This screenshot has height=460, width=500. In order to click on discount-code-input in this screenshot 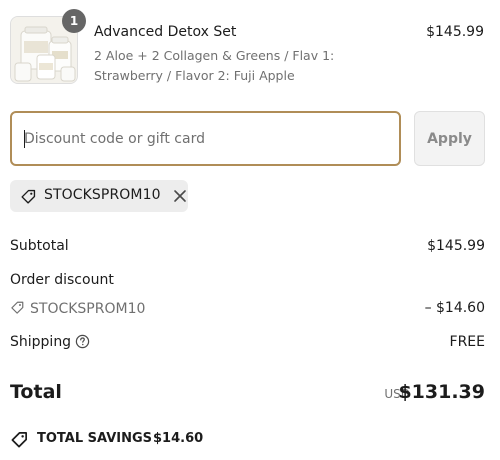, I will do `click(205, 138)`.